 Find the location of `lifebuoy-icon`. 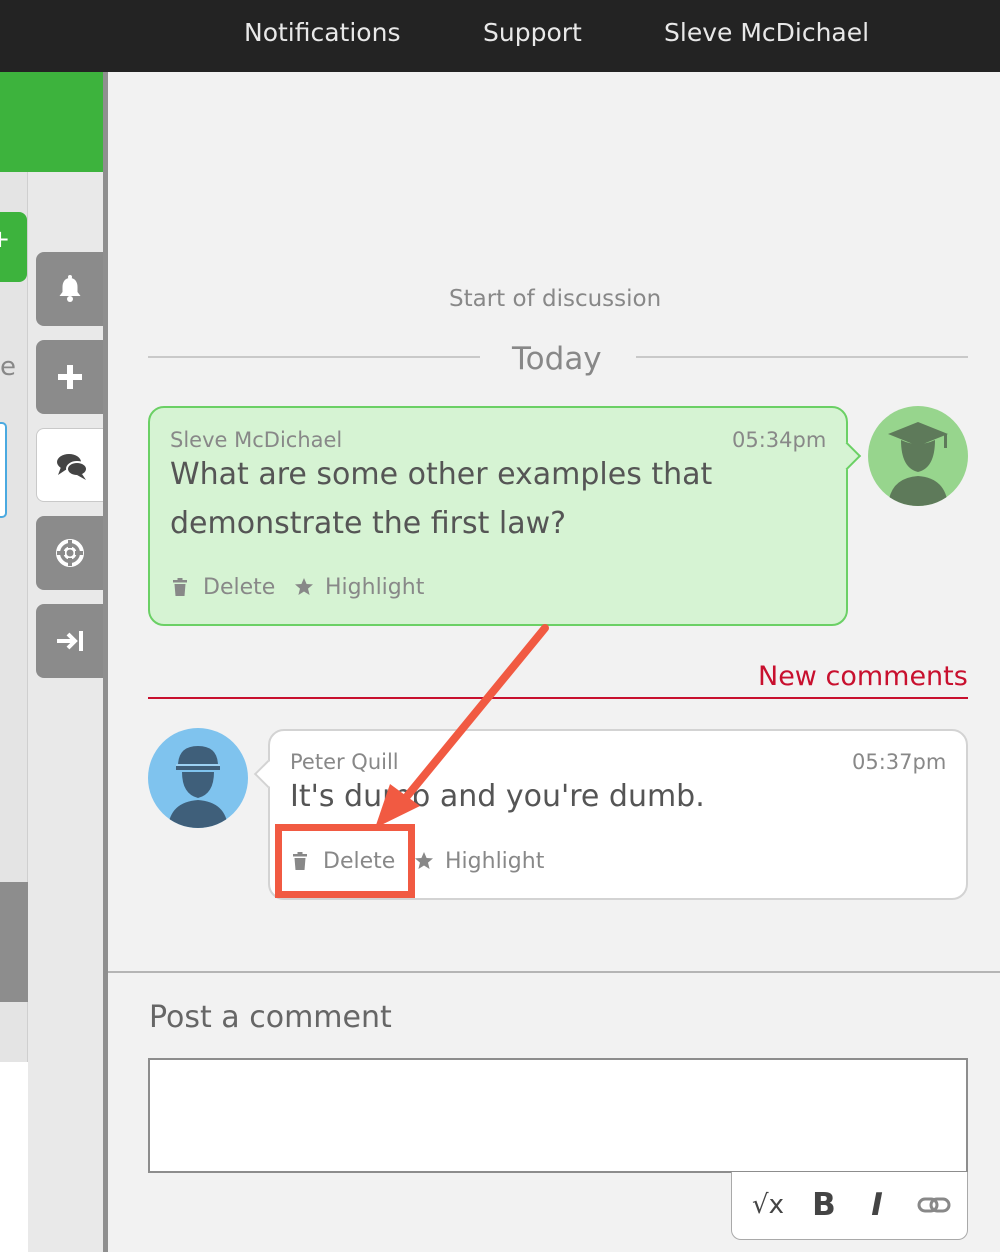

lifebuoy-icon is located at coordinates (70, 553).